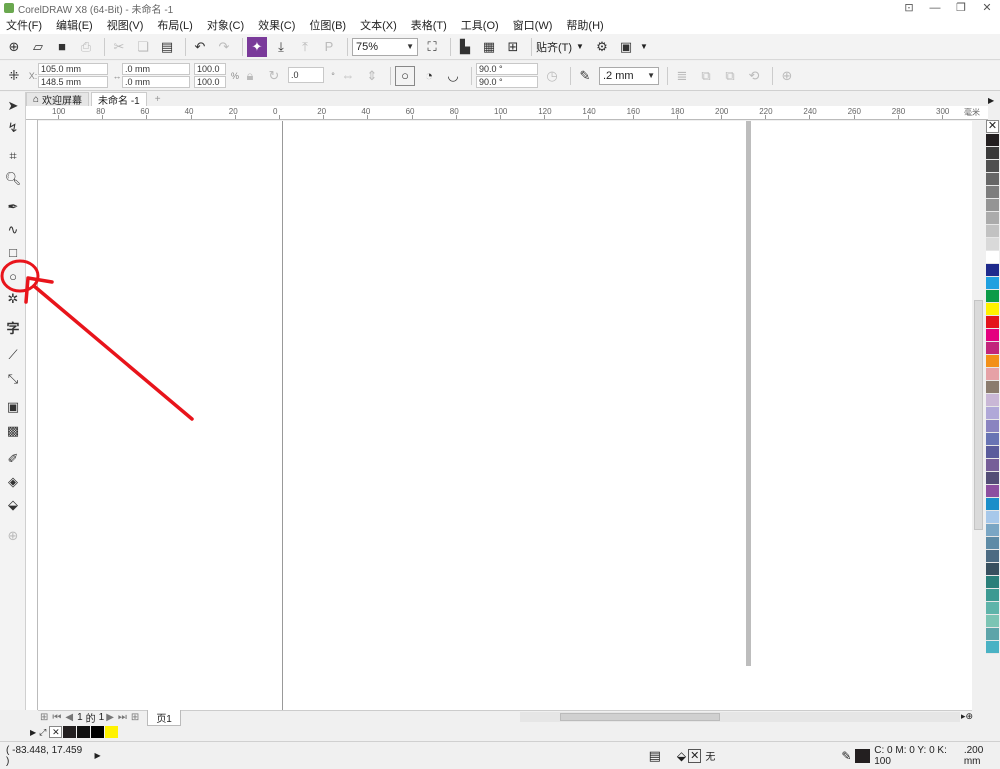 This screenshot has height=769, width=1000. What do you see at coordinates (257, 46) in the screenshot?
I see `search-content-icon: ✦` at bounding box center [257, 46].